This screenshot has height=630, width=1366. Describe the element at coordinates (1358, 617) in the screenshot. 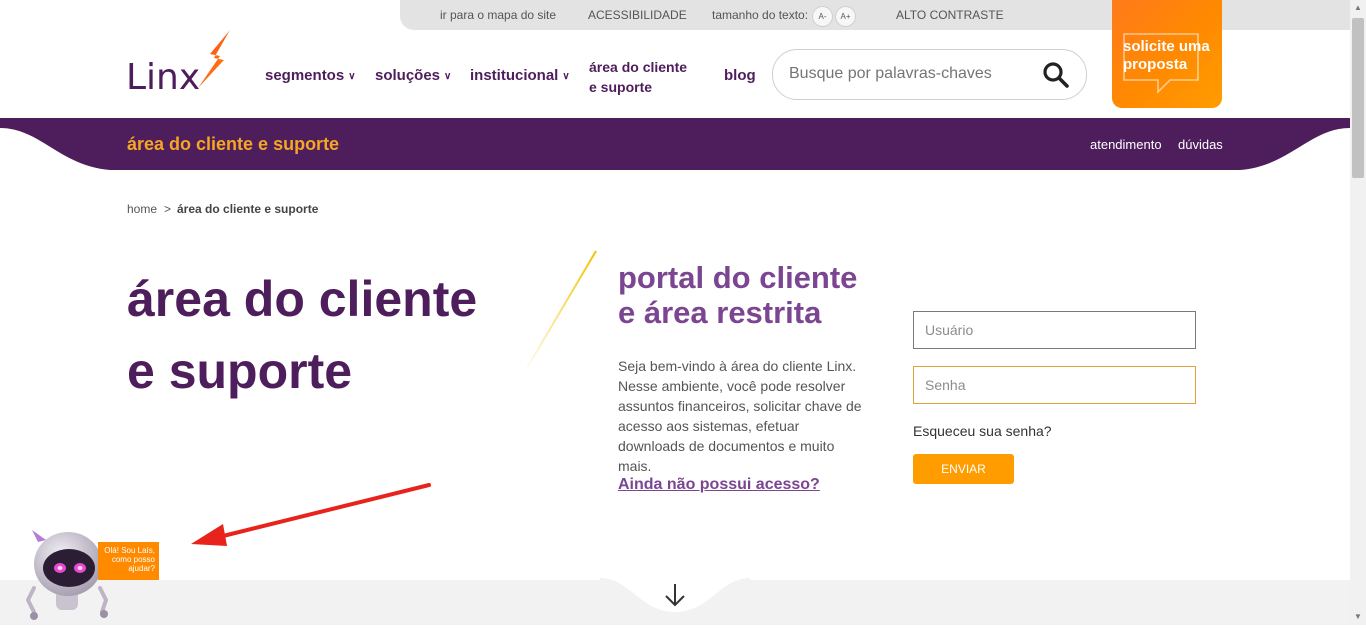

I see `scroll-down-arrow: ▼` at that location.